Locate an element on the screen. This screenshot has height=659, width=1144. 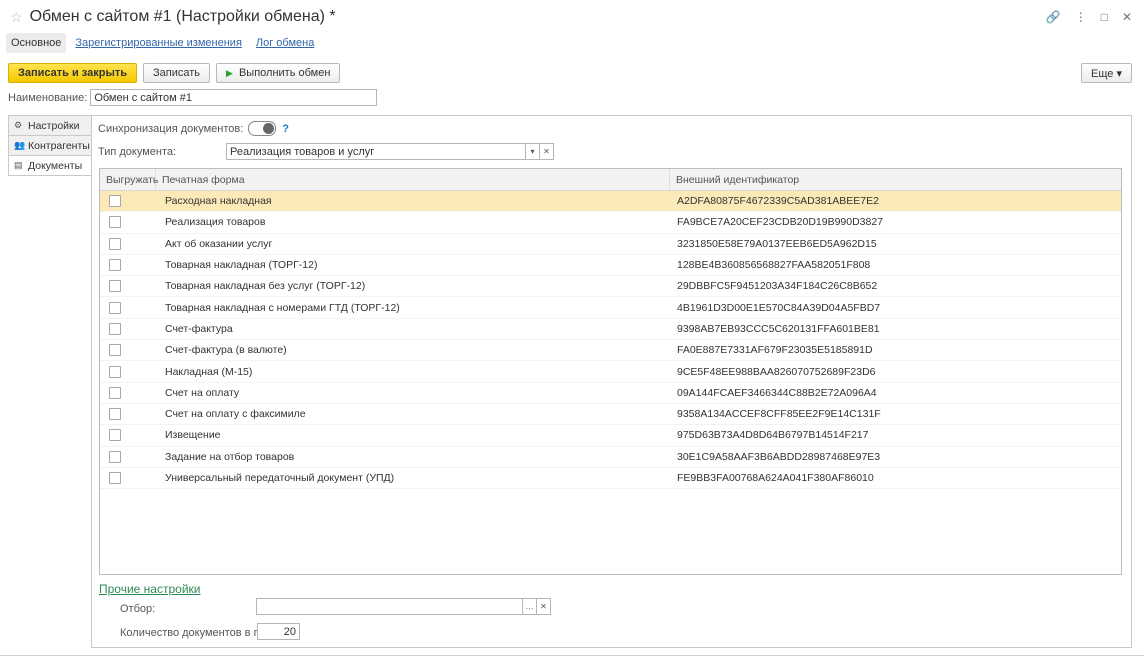
maximize-icon: □ is located at coordinates (1104, 17).